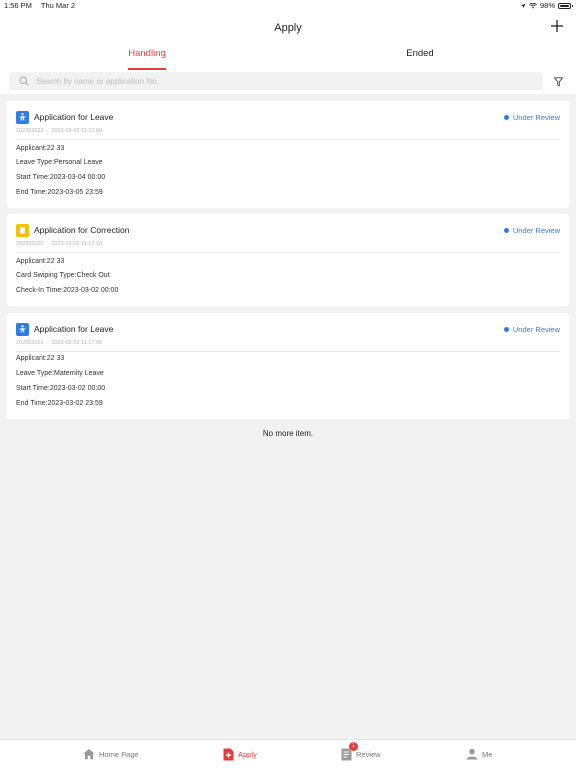 The width and height of the screenshot is (576, 768). Describe the element at coordinates (77, 343) in the screenshot. I see `application-time: 2023-03-02 11:17:05` at that location.